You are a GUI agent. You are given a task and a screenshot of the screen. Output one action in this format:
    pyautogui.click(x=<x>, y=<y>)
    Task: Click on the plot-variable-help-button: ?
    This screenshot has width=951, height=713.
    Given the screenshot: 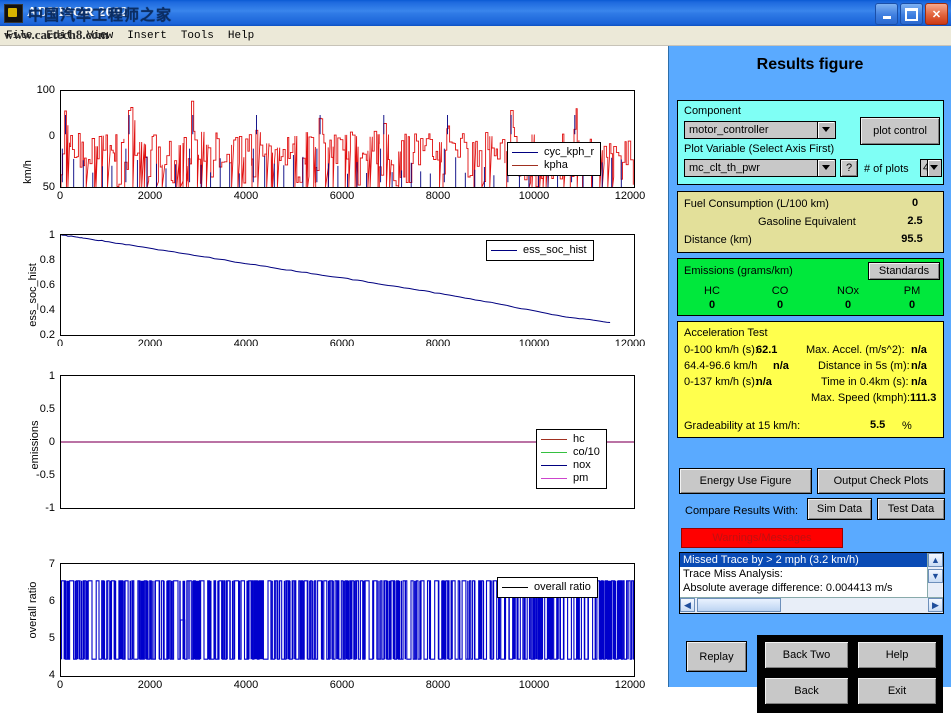 What is the action you would take?
    pyautogui.click(x=849, y=168)
    